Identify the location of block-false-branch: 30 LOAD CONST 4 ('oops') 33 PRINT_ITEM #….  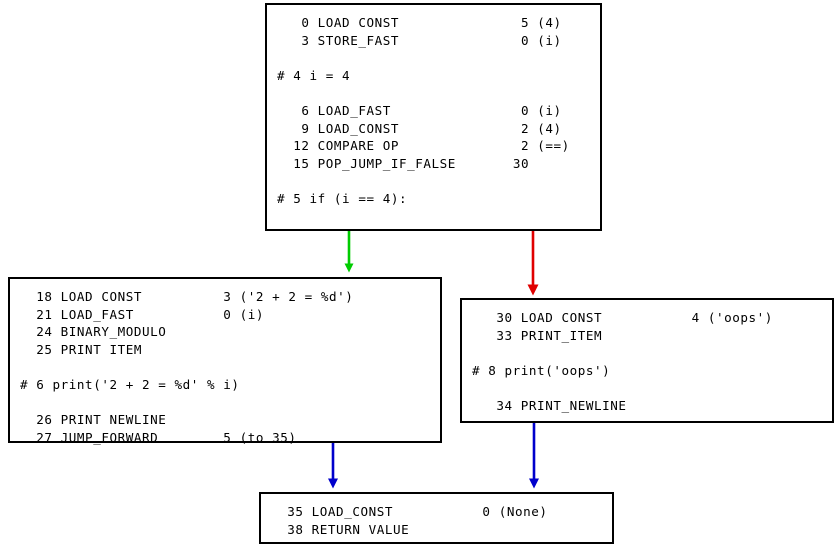
(647, 360).